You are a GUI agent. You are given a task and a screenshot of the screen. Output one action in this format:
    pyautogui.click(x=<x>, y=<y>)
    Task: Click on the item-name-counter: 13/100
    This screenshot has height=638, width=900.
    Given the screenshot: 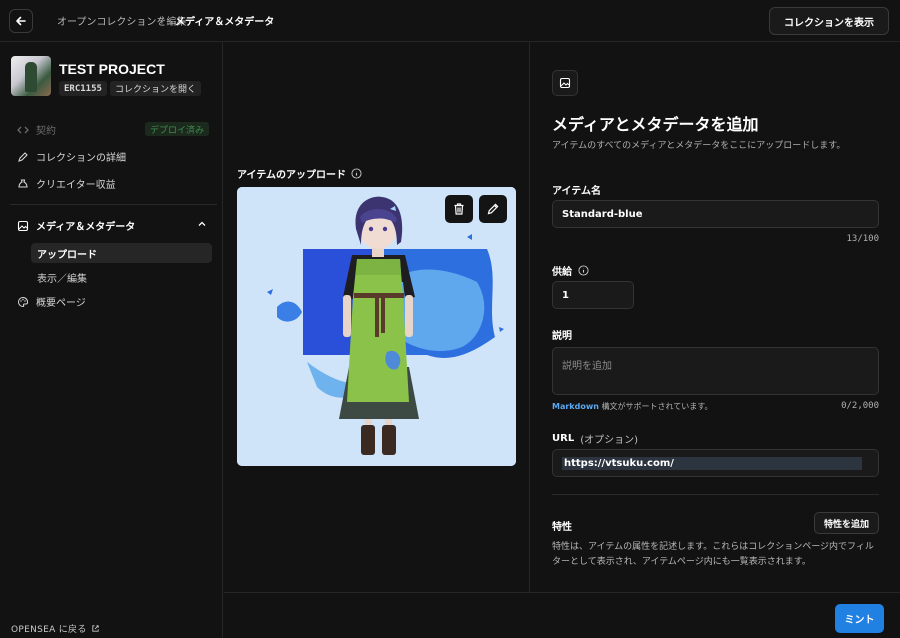 What is the action you would take?
    pyautogui.click(x=862, y=239)
    